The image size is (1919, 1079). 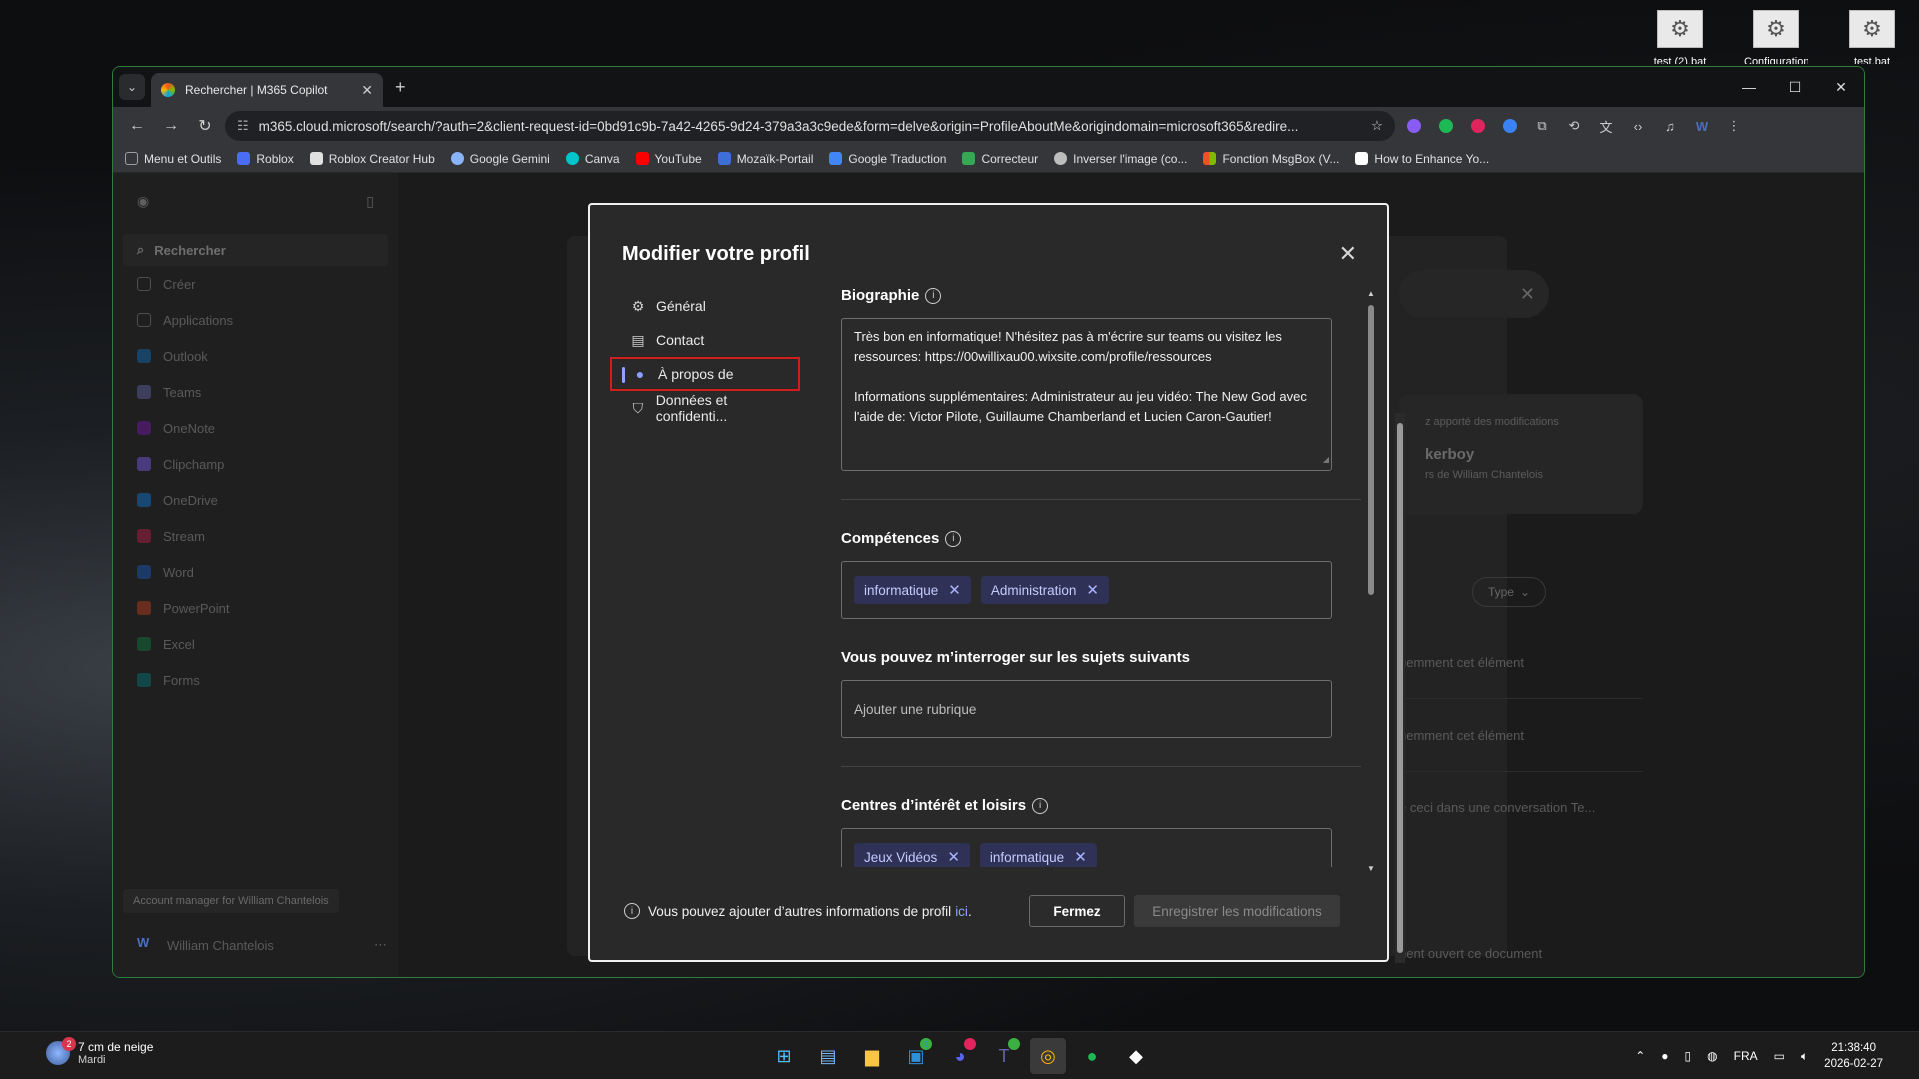 What do you see at coordinates (255, 320) in the screenshot?
I see `sidebar-item-apps: Applications` at bounding box center [255, 320].